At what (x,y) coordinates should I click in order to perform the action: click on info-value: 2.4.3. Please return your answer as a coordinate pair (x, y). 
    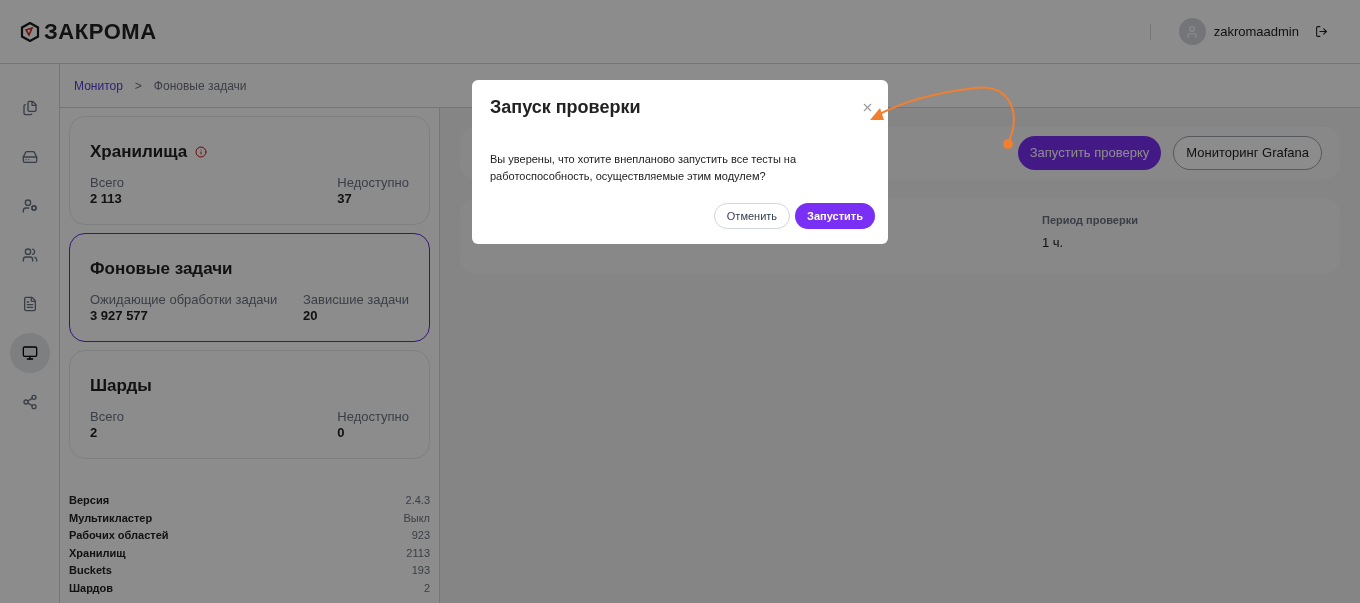
    Looking at the image, I should click on (417, 500).